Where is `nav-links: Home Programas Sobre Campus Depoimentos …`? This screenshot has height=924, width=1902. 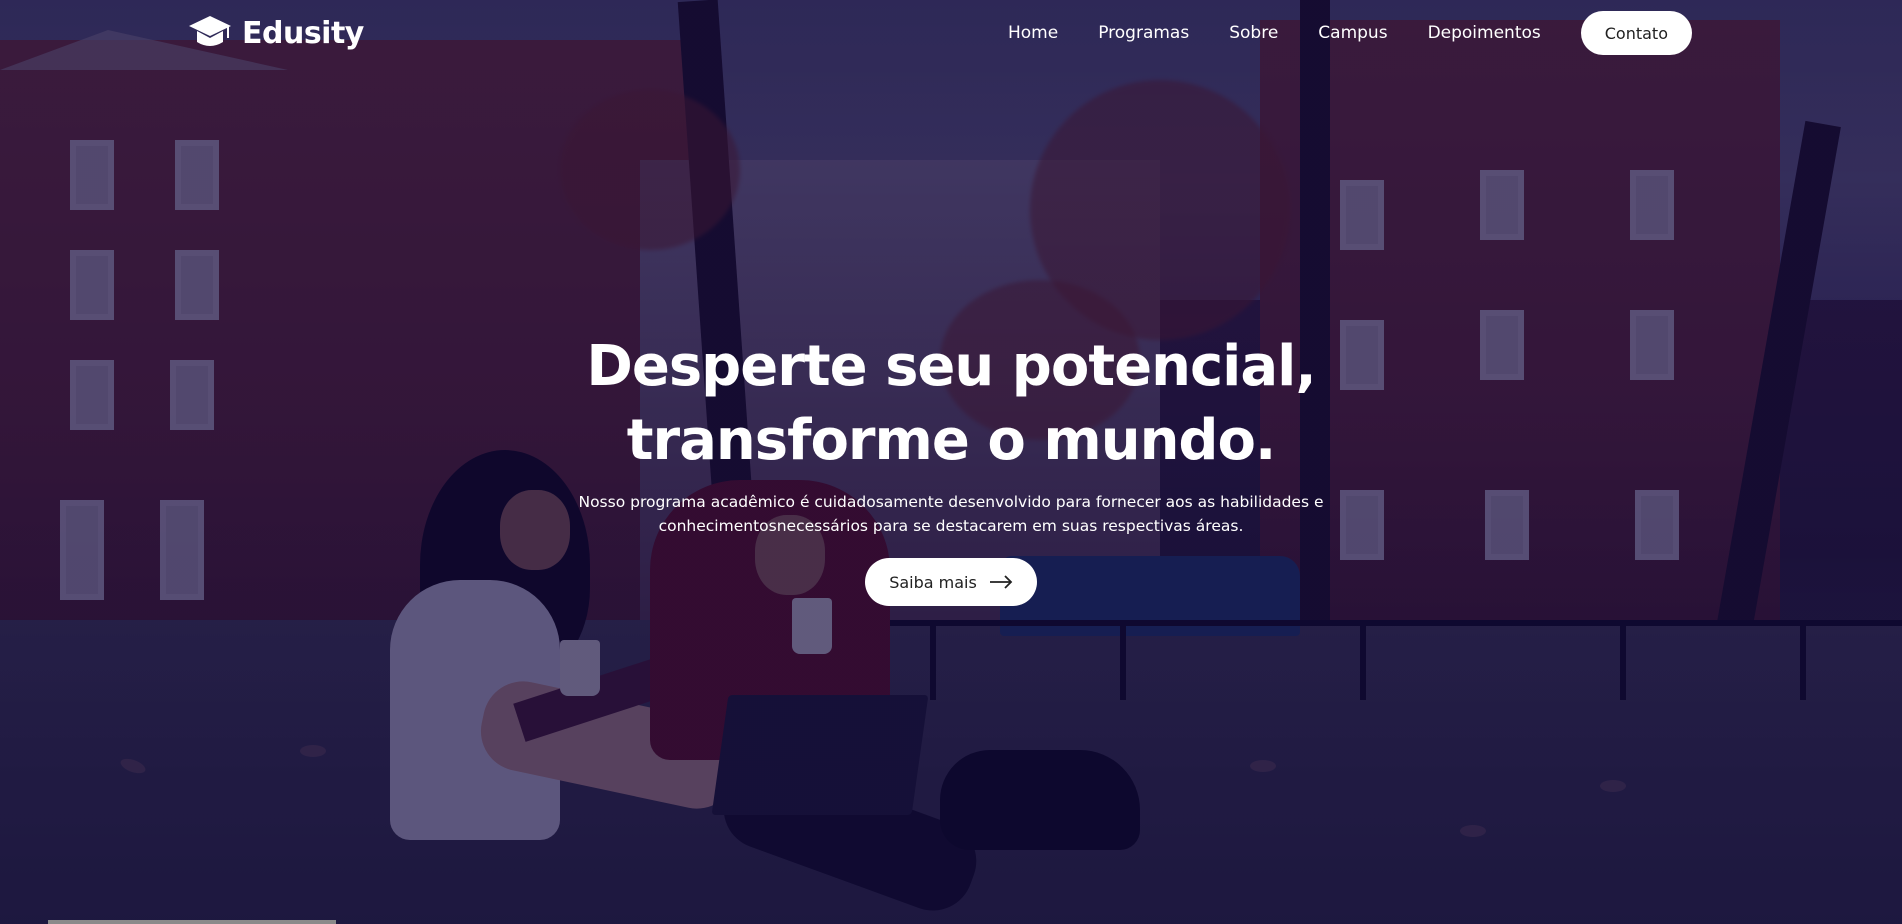
nav-links: Home Programas Sobre Campus Depoimentos … is located at coordinates (1330, 33).